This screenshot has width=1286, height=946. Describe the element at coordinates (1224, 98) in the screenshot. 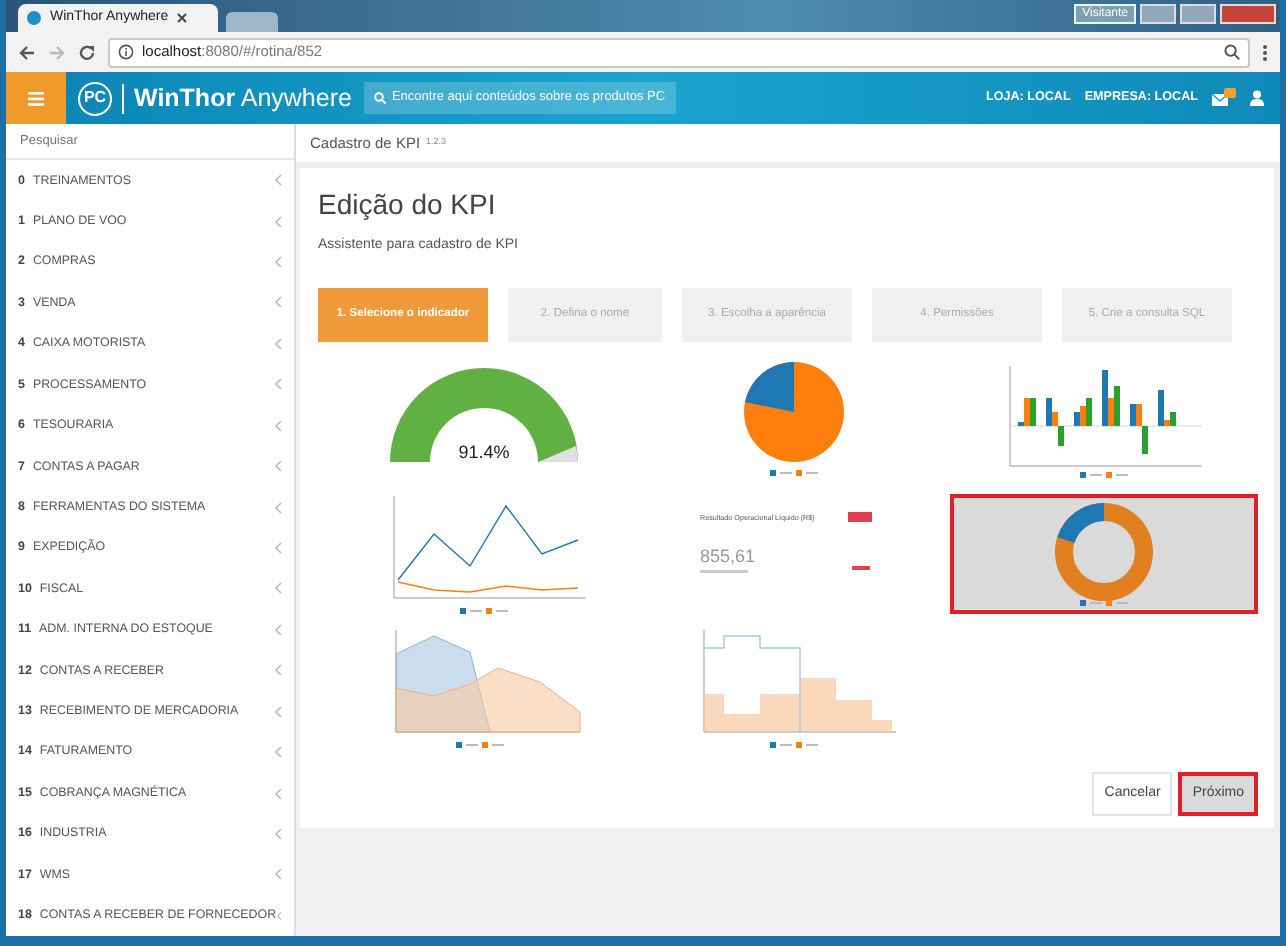

I see `mail-icon` at that location.